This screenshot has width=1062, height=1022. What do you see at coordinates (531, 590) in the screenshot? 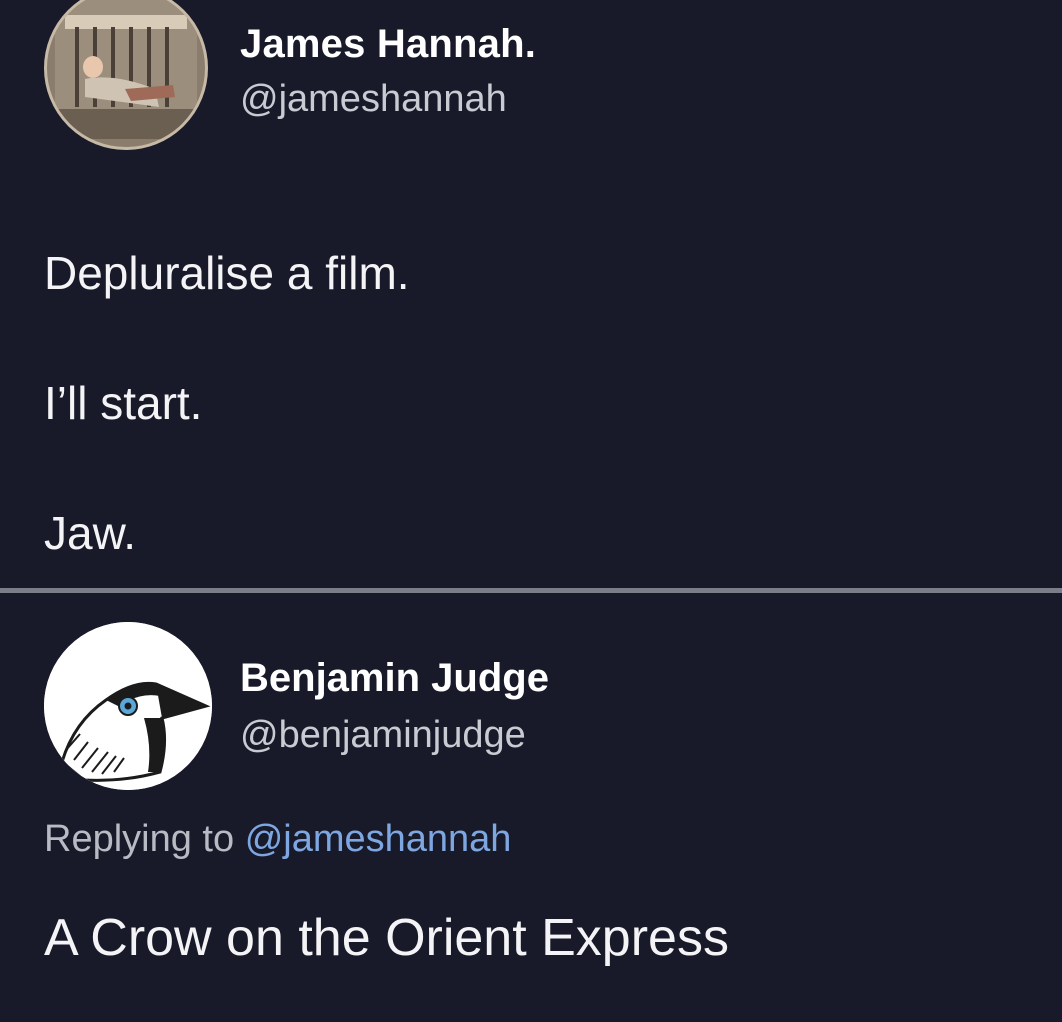
I see `tweet-divider` at bounding box center [531, 590].